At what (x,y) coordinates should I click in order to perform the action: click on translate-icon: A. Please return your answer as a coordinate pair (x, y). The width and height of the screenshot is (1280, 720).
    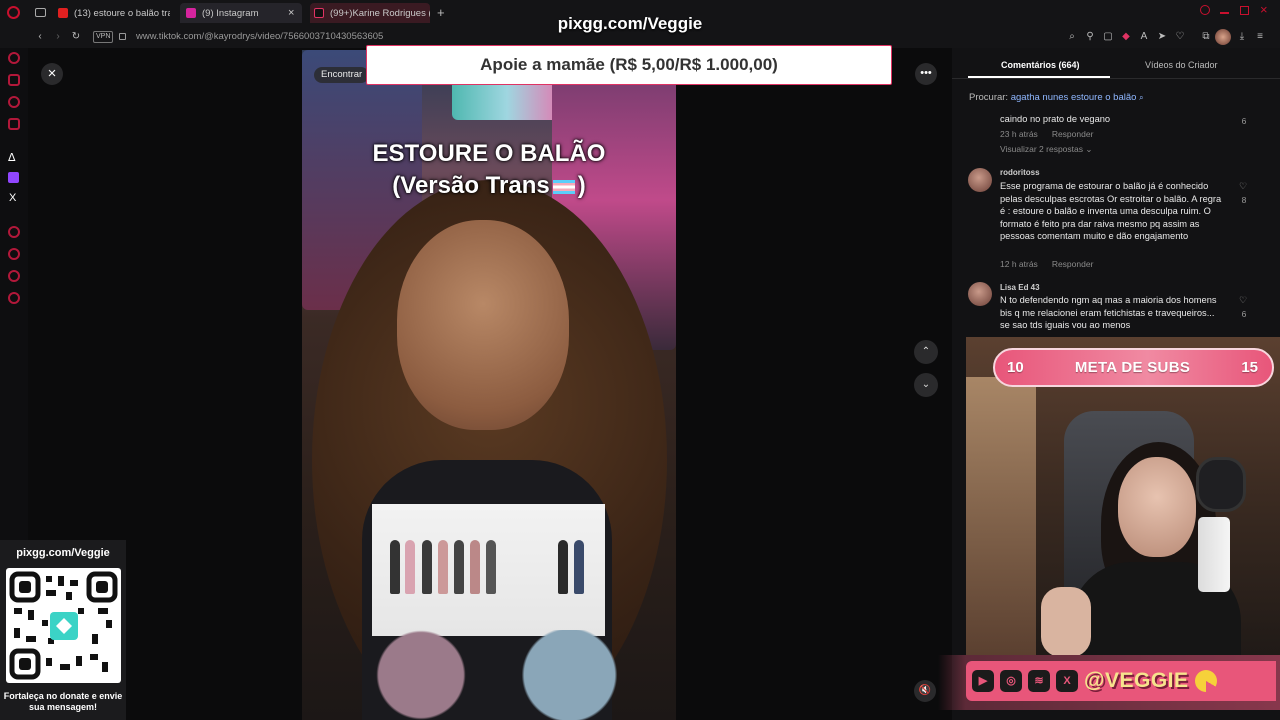
    Looking at the image, I should click on (1144, 37).